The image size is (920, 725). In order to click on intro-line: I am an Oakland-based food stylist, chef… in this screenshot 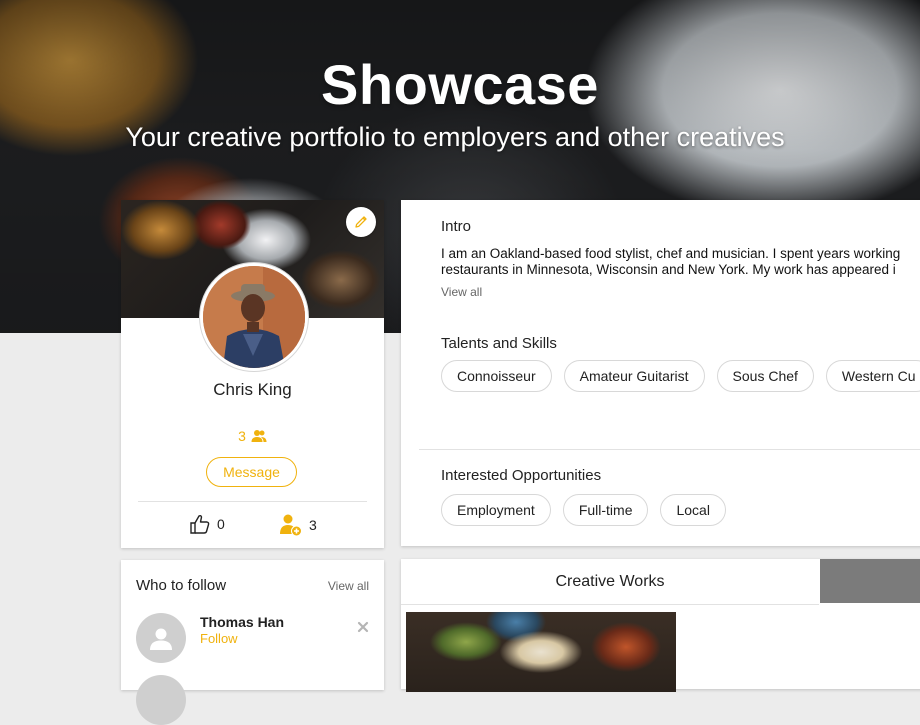, I will do `click(671, 253)`.